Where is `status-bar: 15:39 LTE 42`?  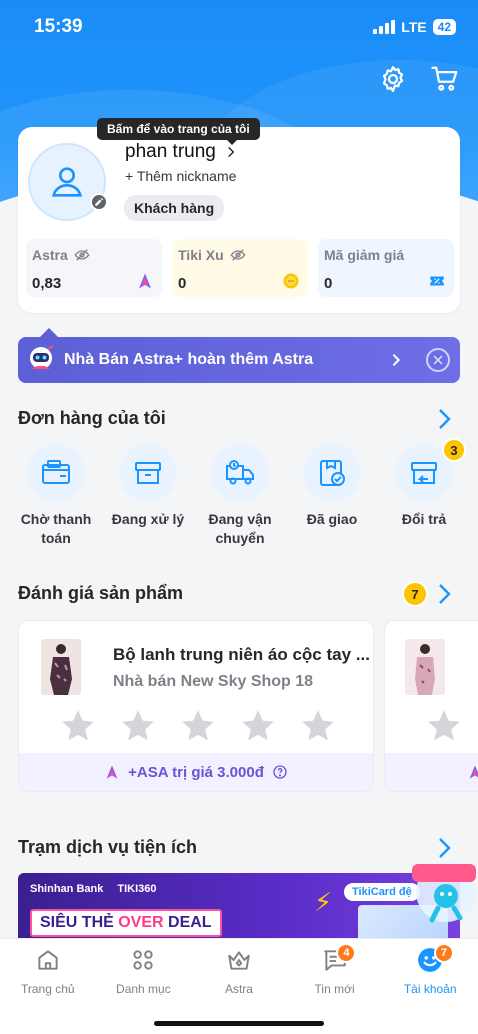
status-bar: 15:39 LTE 42 is located at coordinates (239, 30).